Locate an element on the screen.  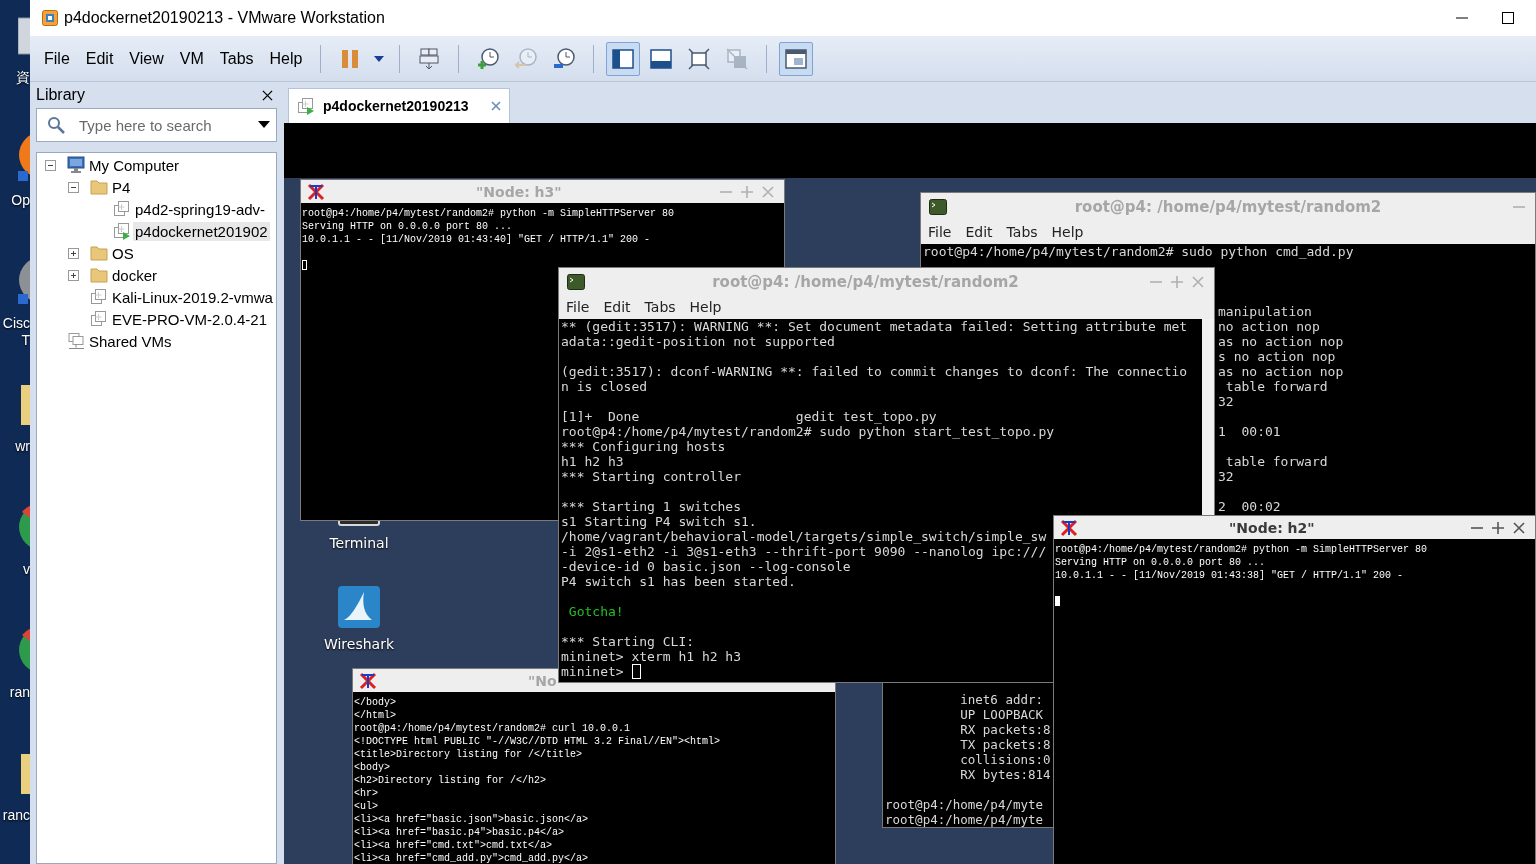
icon-label: Wireshark is located at coordinates (359, 644).